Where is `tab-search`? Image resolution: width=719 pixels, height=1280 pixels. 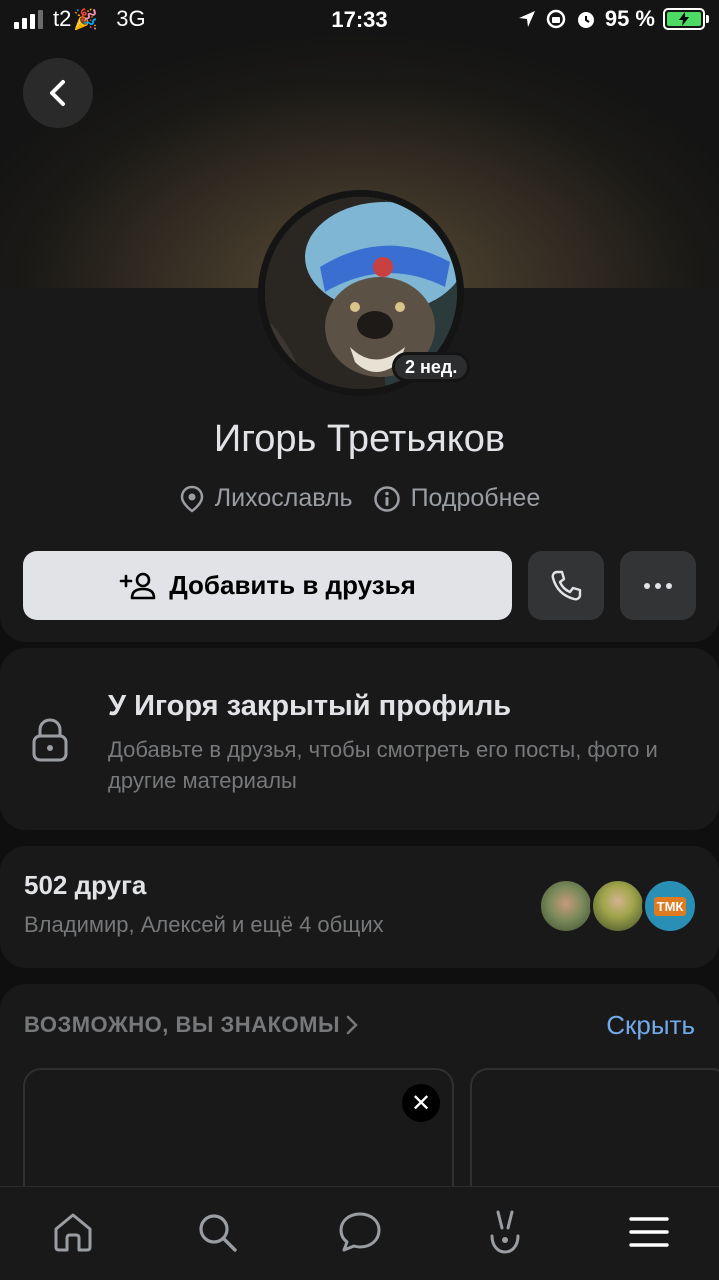
tab-search is located at coordinates (217, 1232).